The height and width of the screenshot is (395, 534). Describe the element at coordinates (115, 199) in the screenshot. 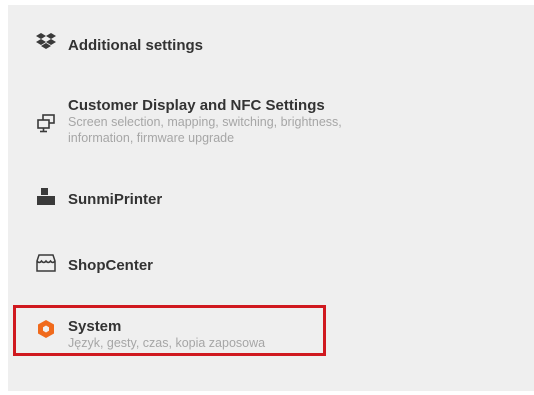

I see `settings-item-title: SunmiPrinter` at that location.